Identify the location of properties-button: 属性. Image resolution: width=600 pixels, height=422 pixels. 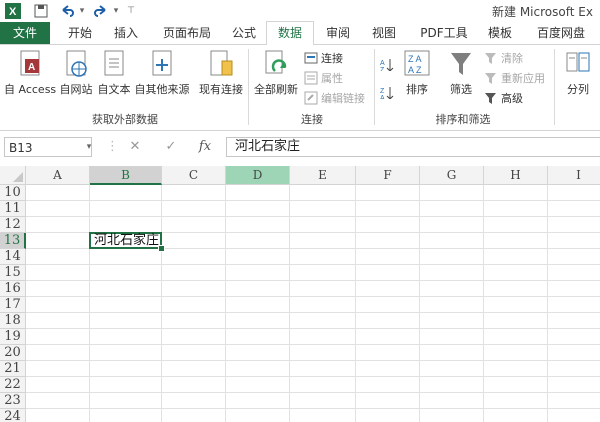
(323, 78).